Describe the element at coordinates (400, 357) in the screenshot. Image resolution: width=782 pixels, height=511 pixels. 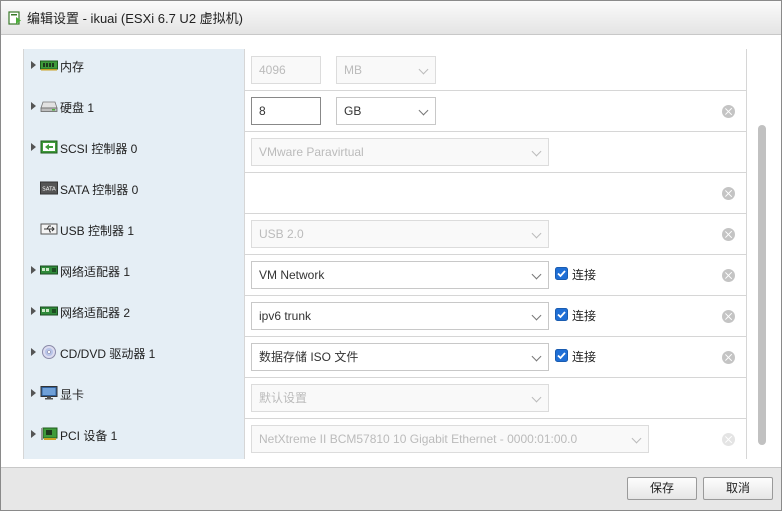
I see `cd-dvd-source-select: 数据存储 ISO 文件` at that location.